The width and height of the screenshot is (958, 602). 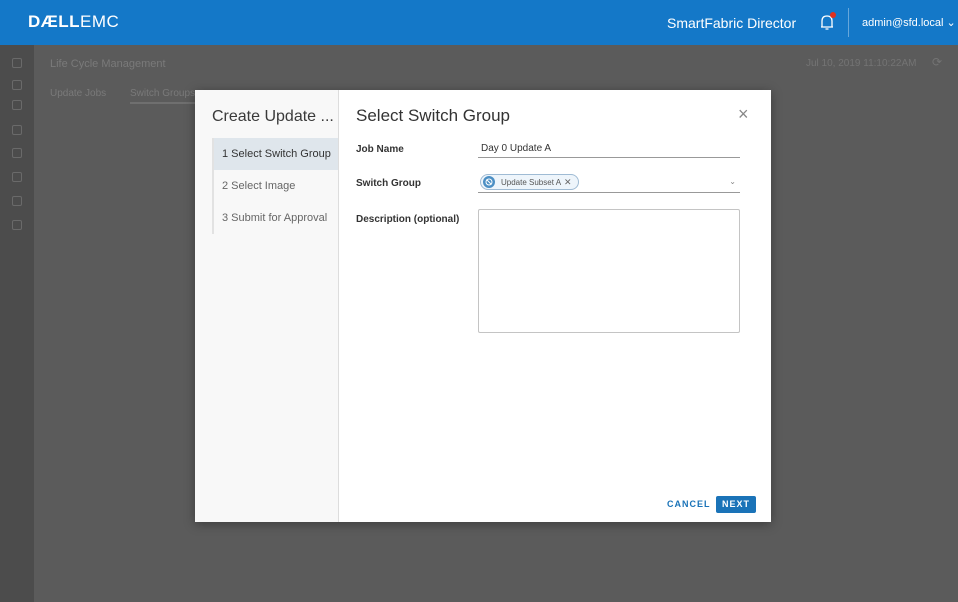 I want to click on nav-link-icon, so click(x=17, y=153).